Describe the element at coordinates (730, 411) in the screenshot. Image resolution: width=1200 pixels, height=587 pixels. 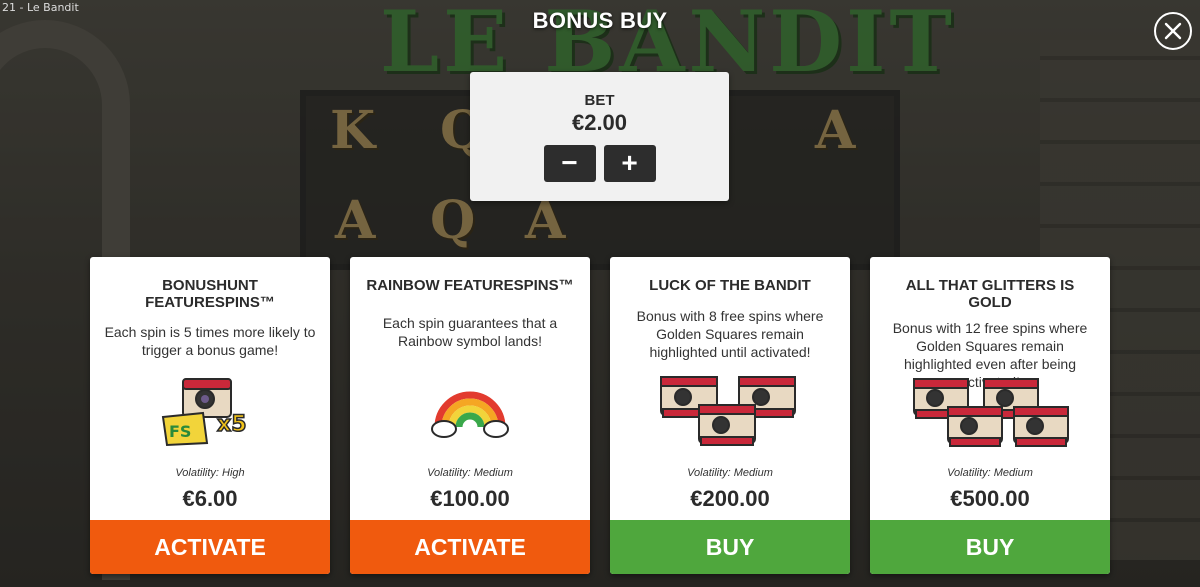
I see `three-cameras-icon` at that location.